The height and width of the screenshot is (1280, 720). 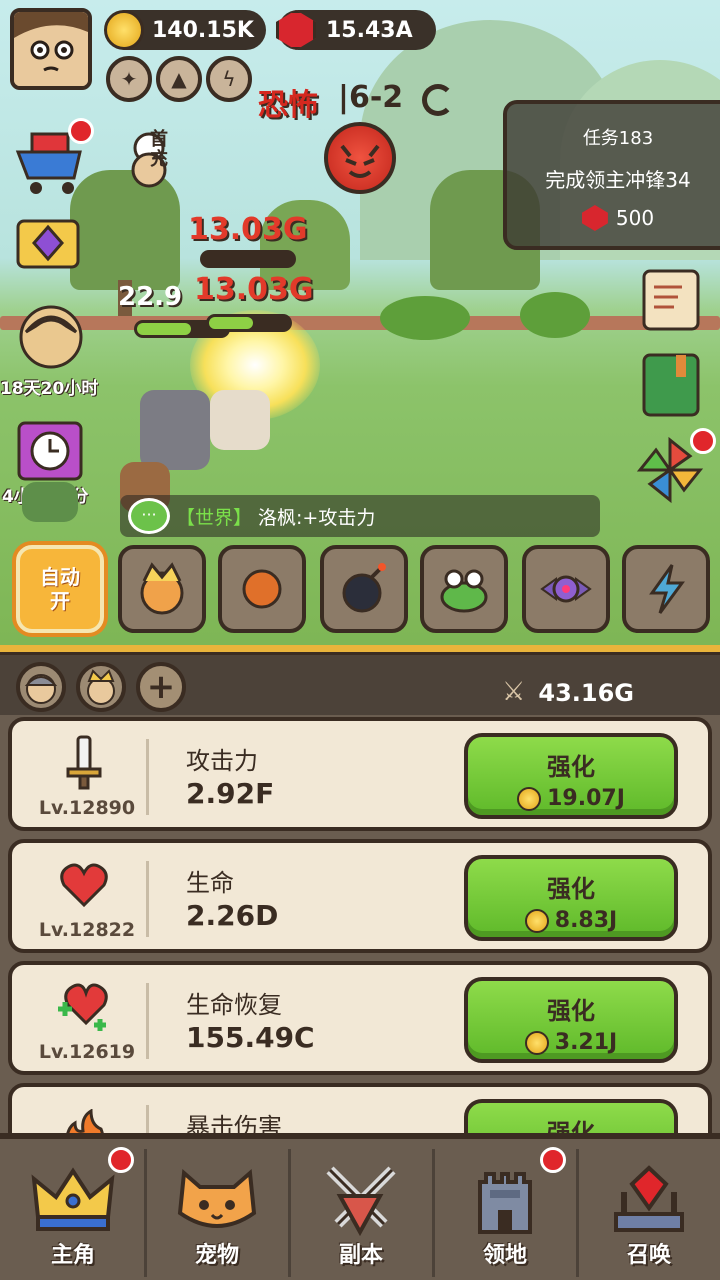 I want to click on upgrade-cost: 3.21J, so click(x=571, y=1042).